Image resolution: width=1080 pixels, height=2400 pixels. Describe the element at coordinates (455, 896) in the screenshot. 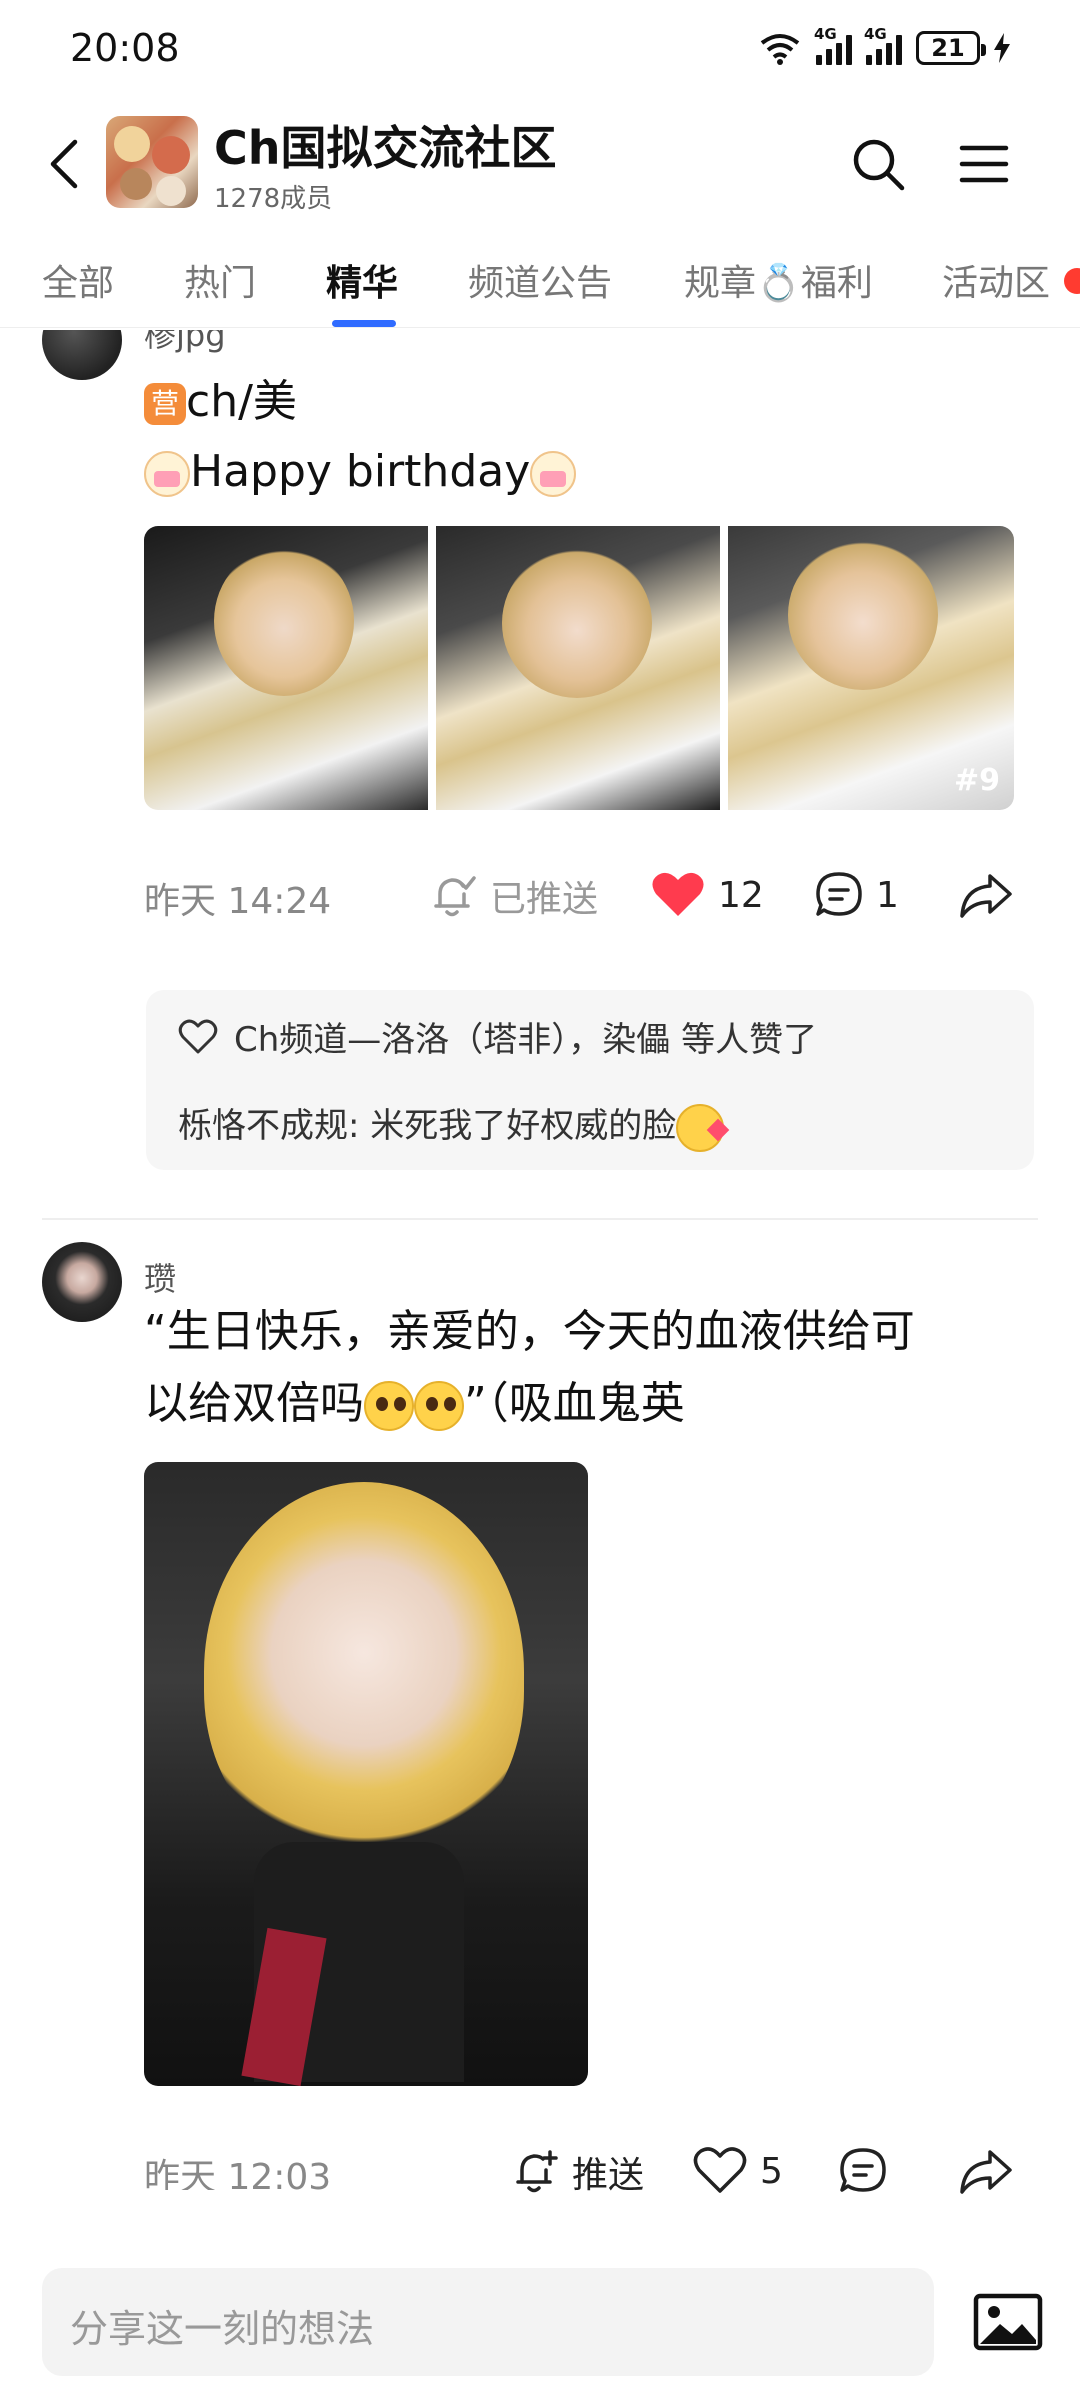

I see `bell-check-icon` at that location.